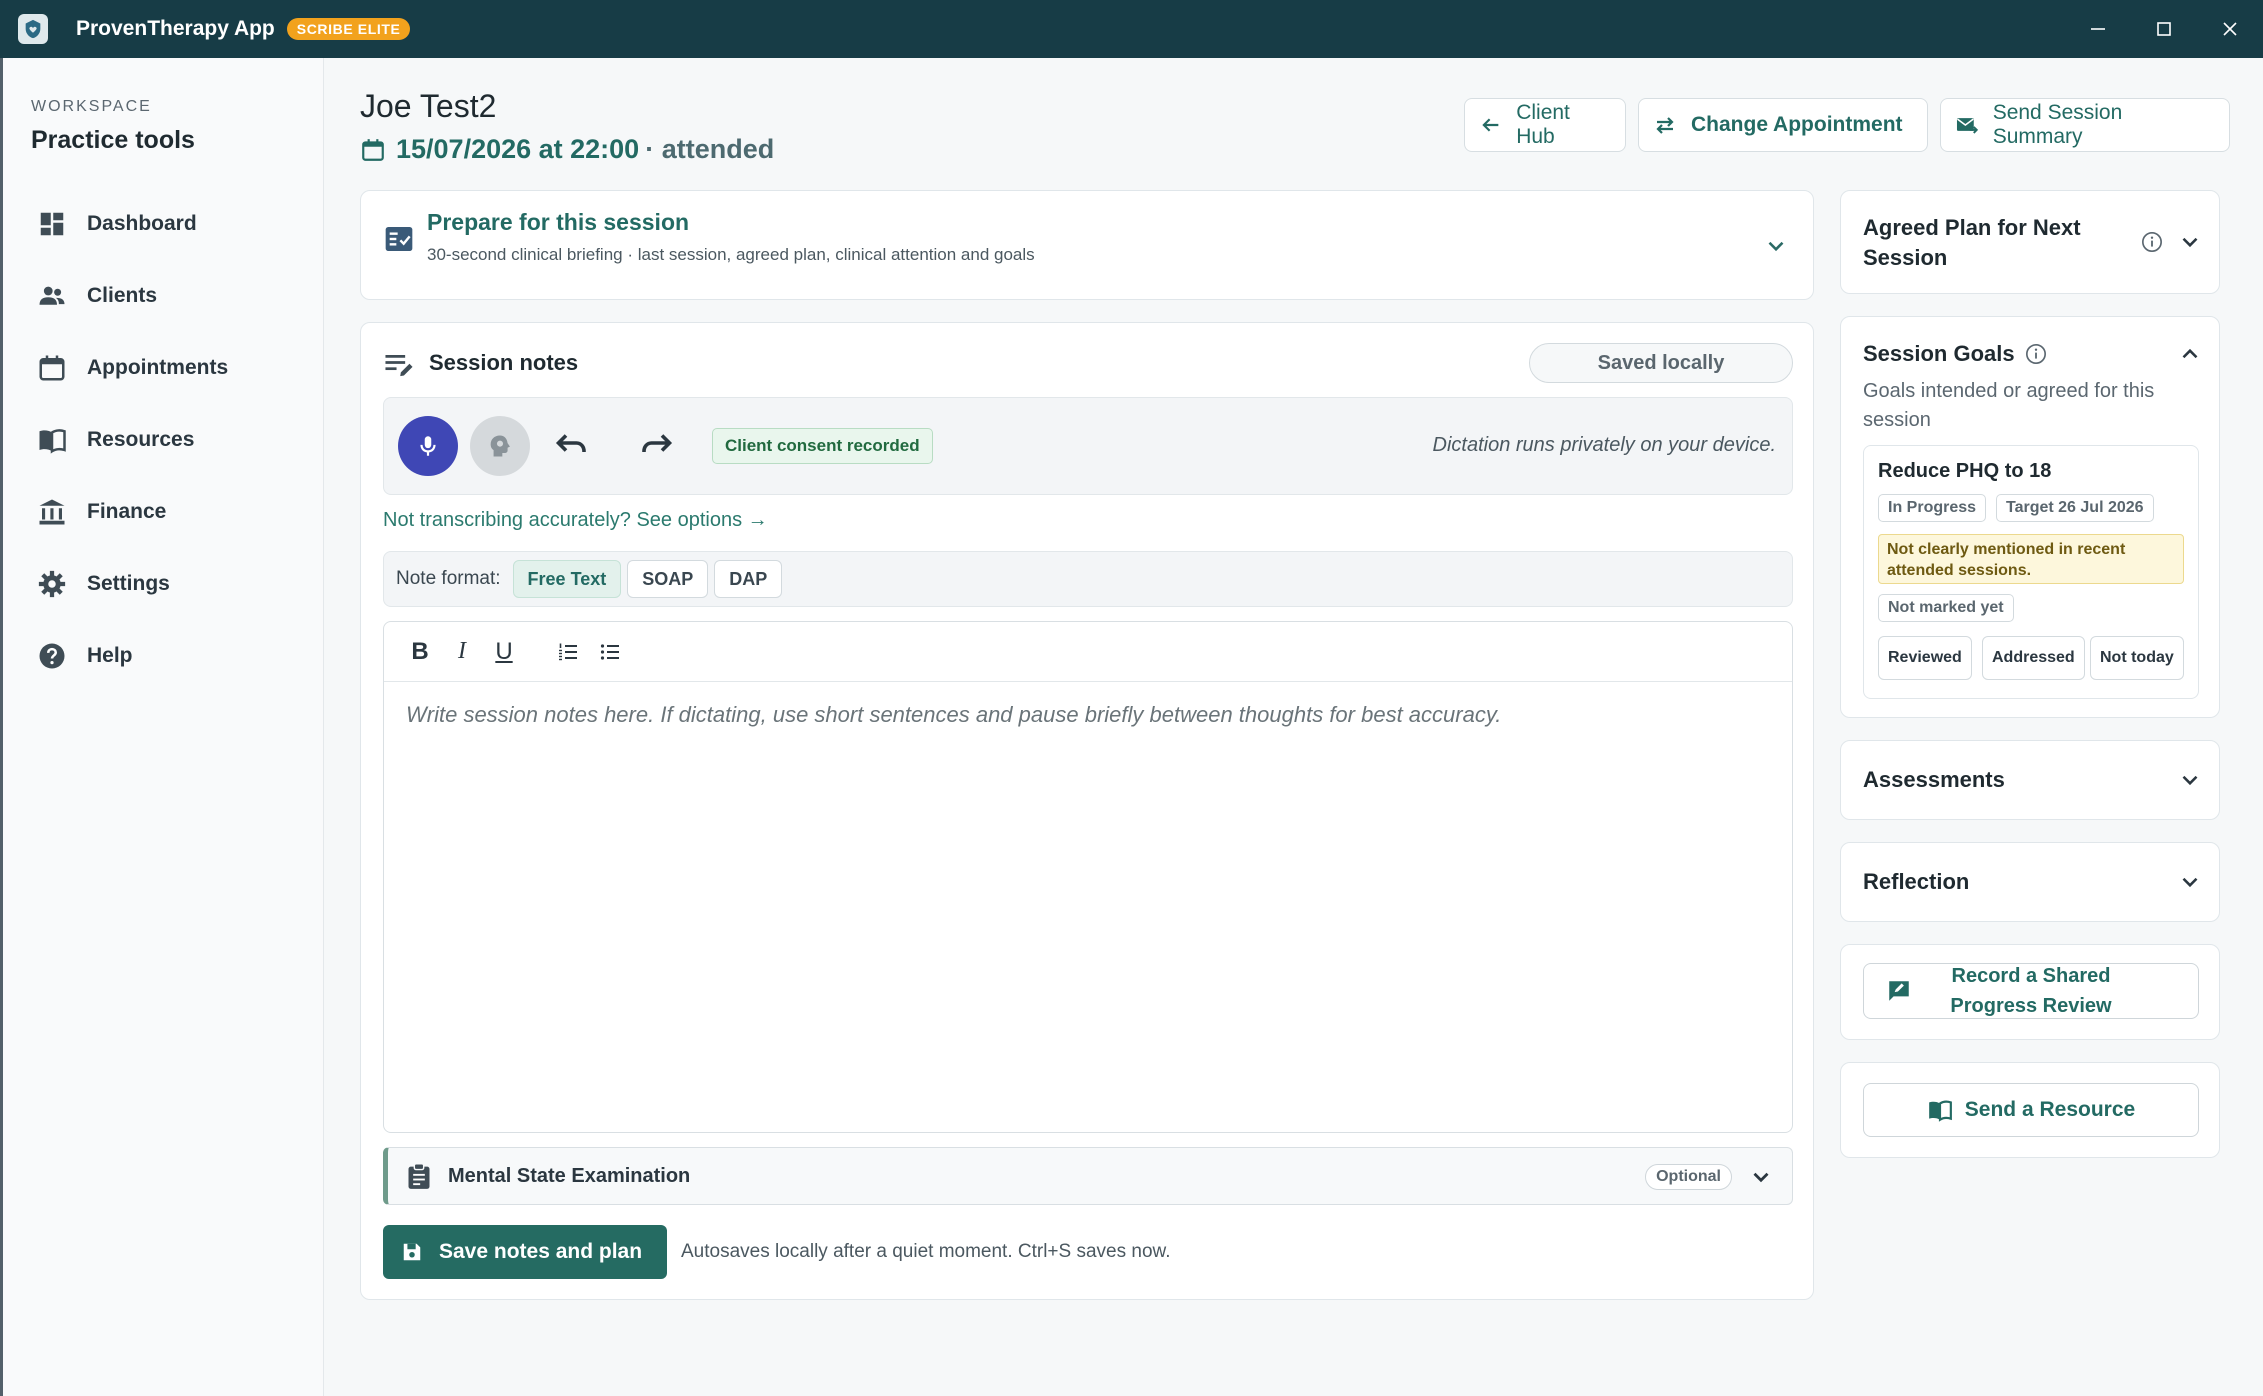 This screenshot has width=2263, height=1396. I want to click on brain-head-icon, so click(500, 446).